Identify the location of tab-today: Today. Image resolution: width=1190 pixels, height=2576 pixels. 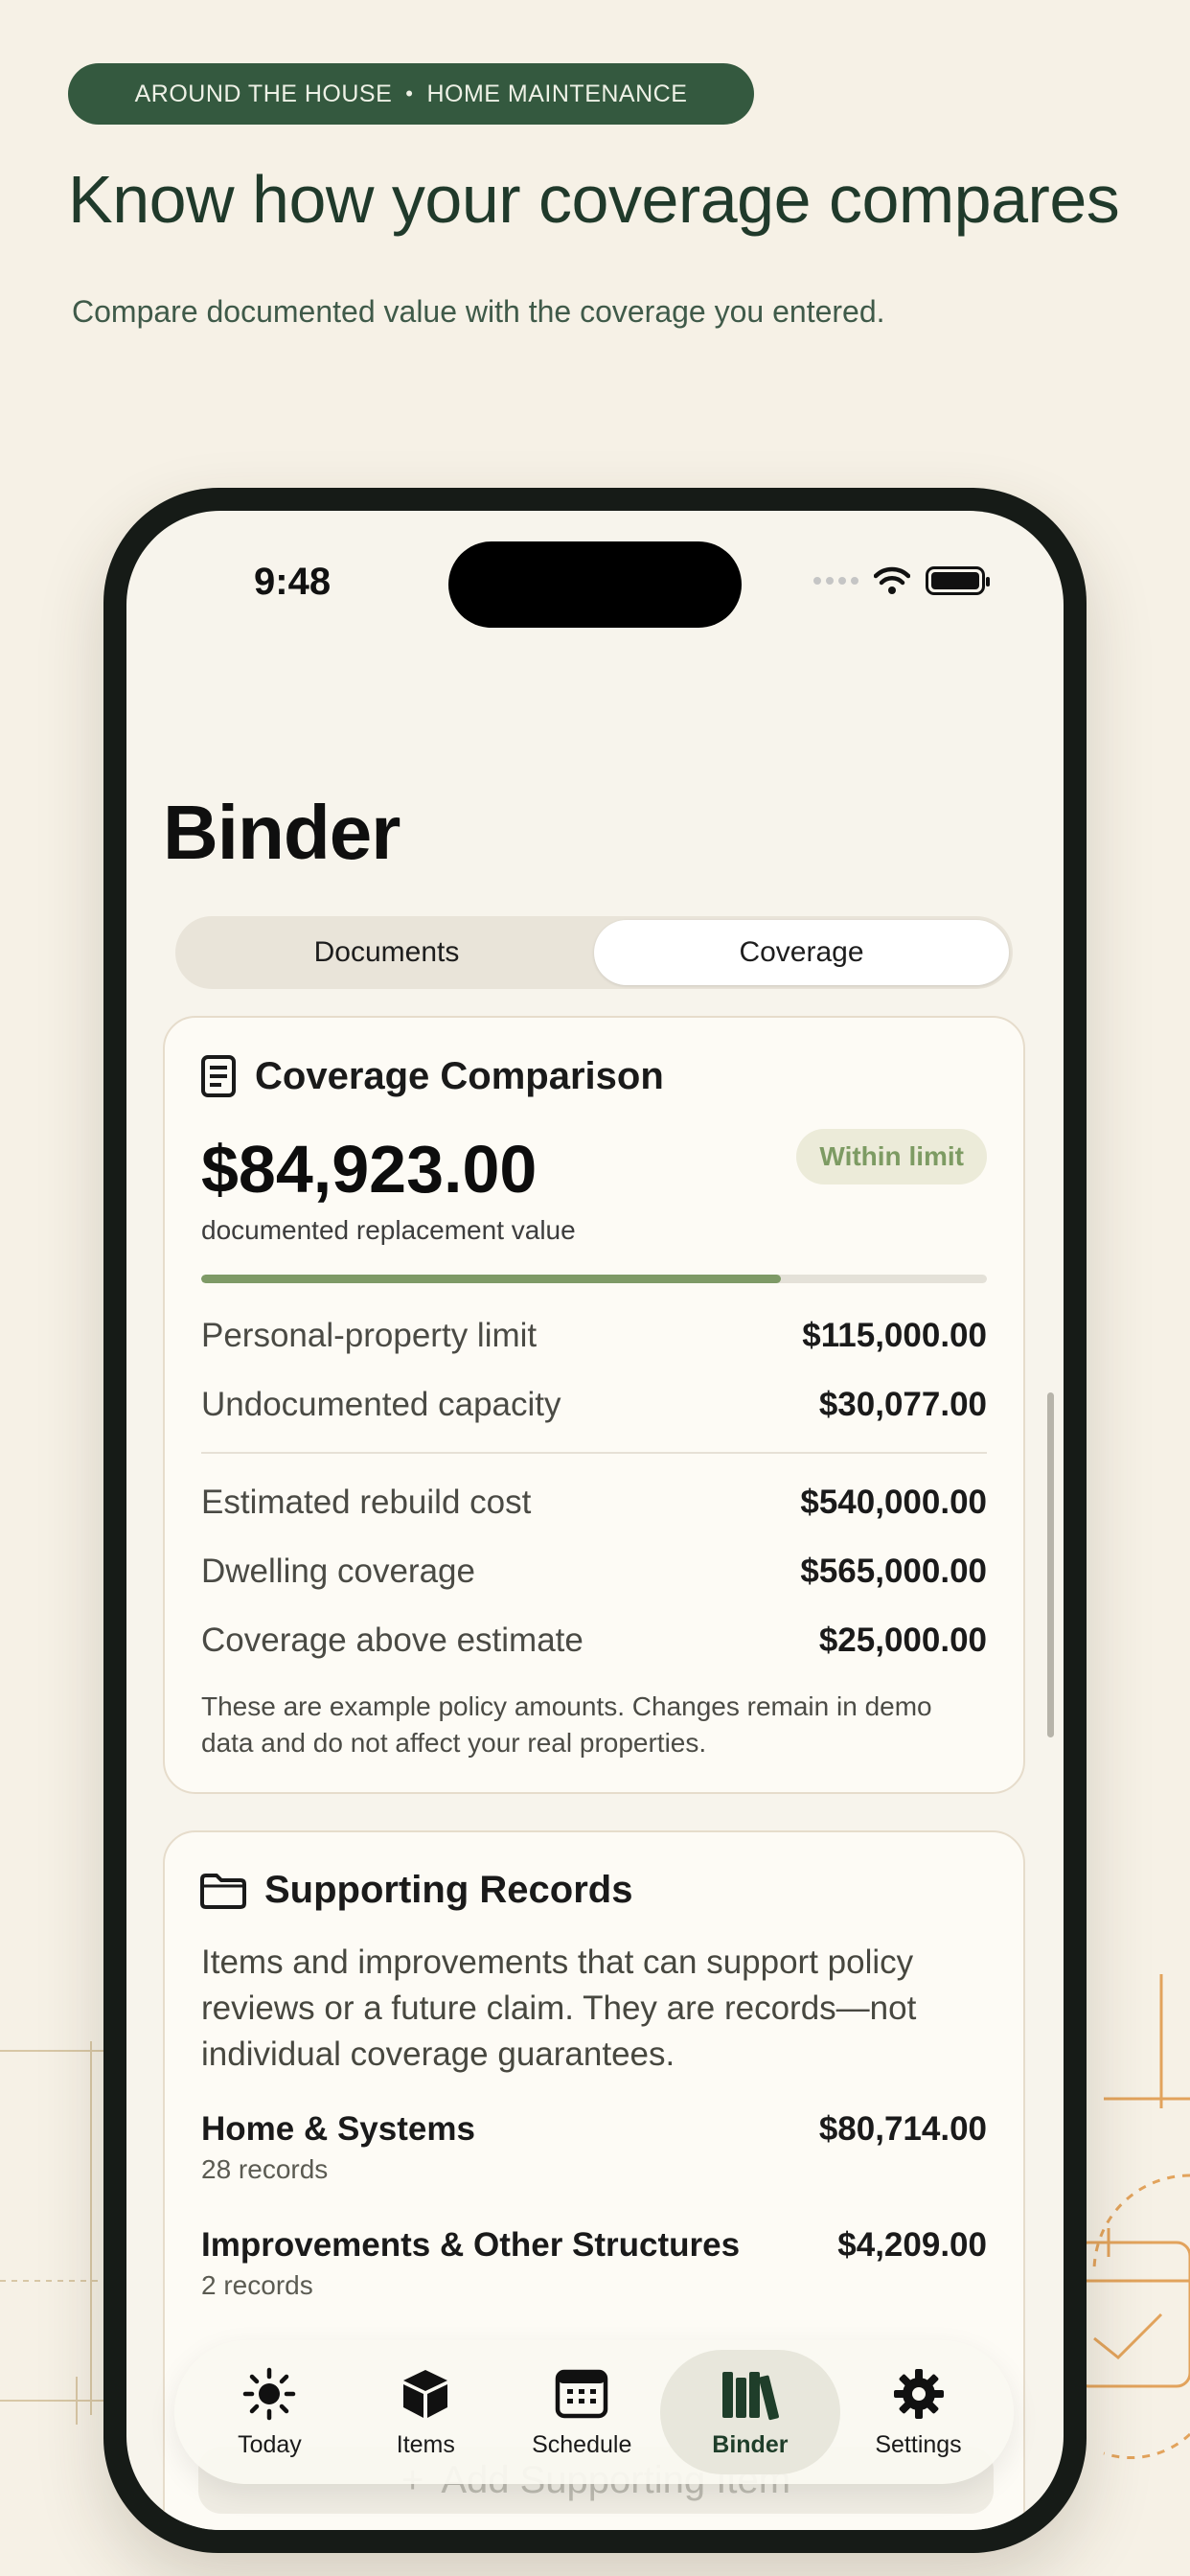
(270, 2412).